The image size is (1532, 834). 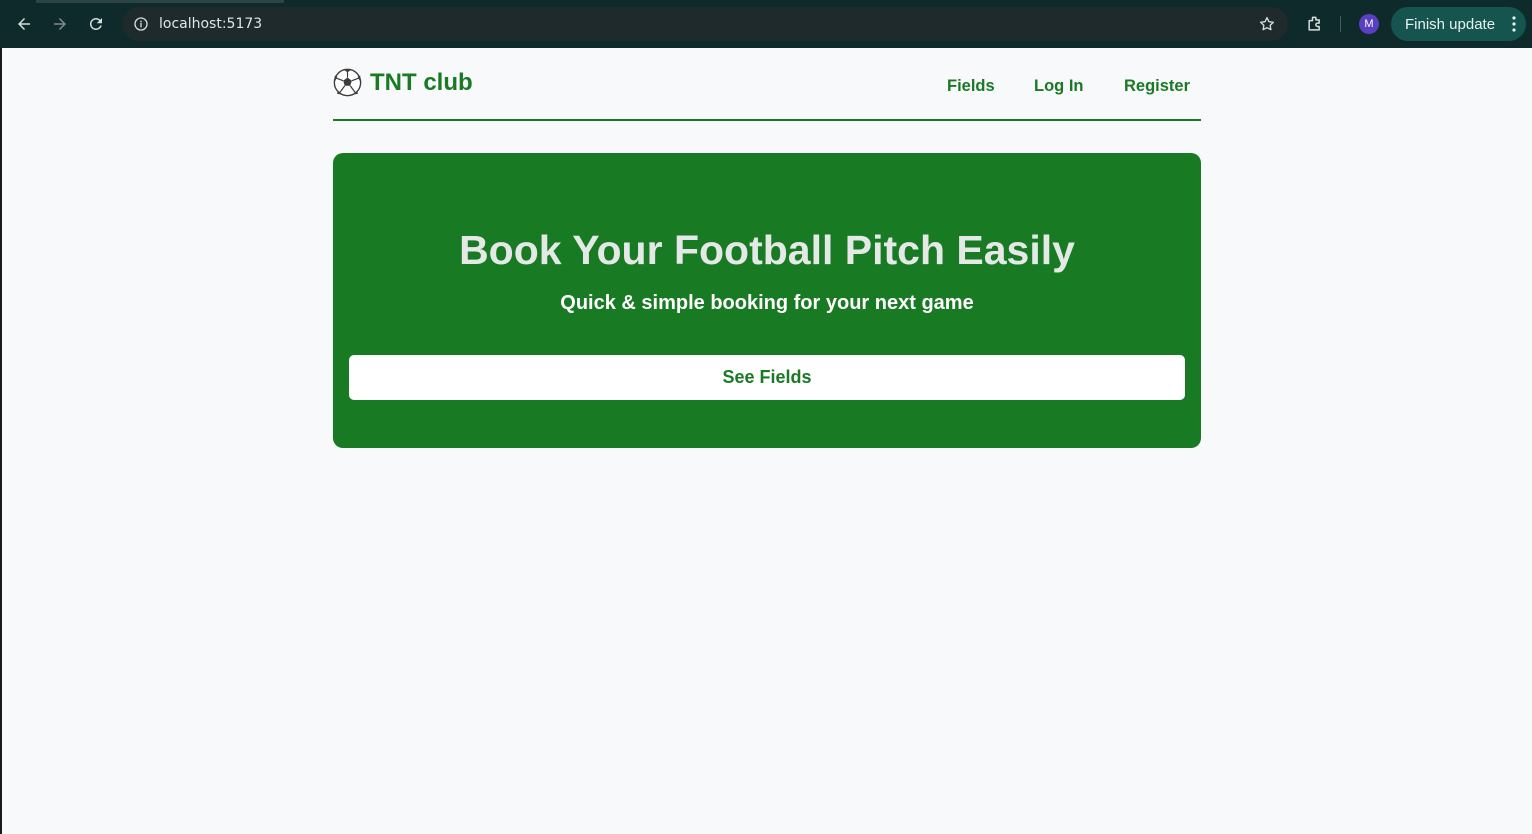 I want to click on browser-toolbar: localhost:5173 M Finish update, so click(x=766, y=24).